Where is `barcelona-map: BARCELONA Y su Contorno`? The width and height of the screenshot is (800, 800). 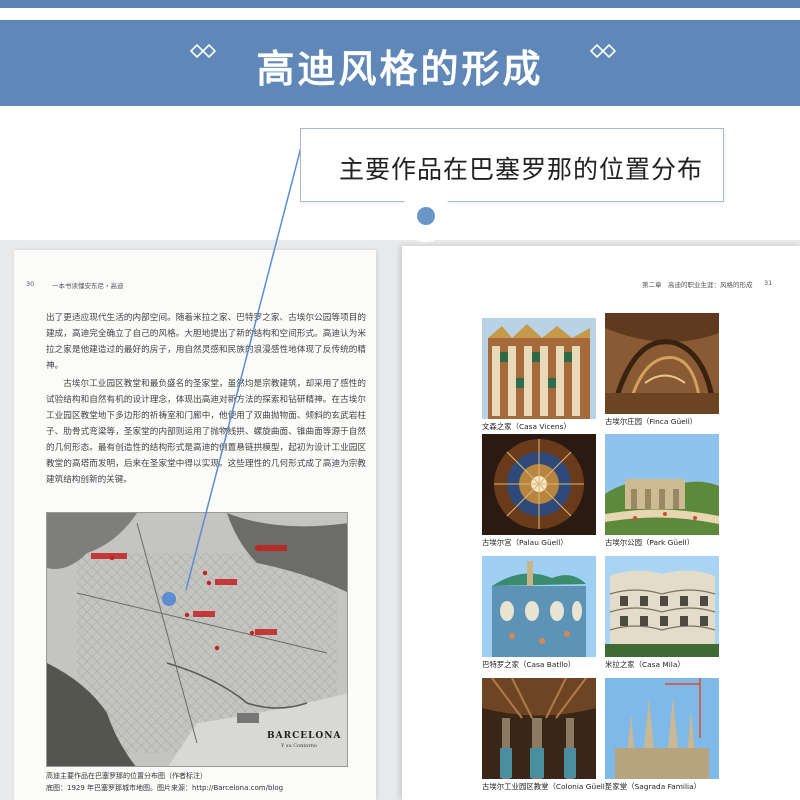
barcelona-map: BARCELONA Y su Contorno is located at coordinates (197, 639).